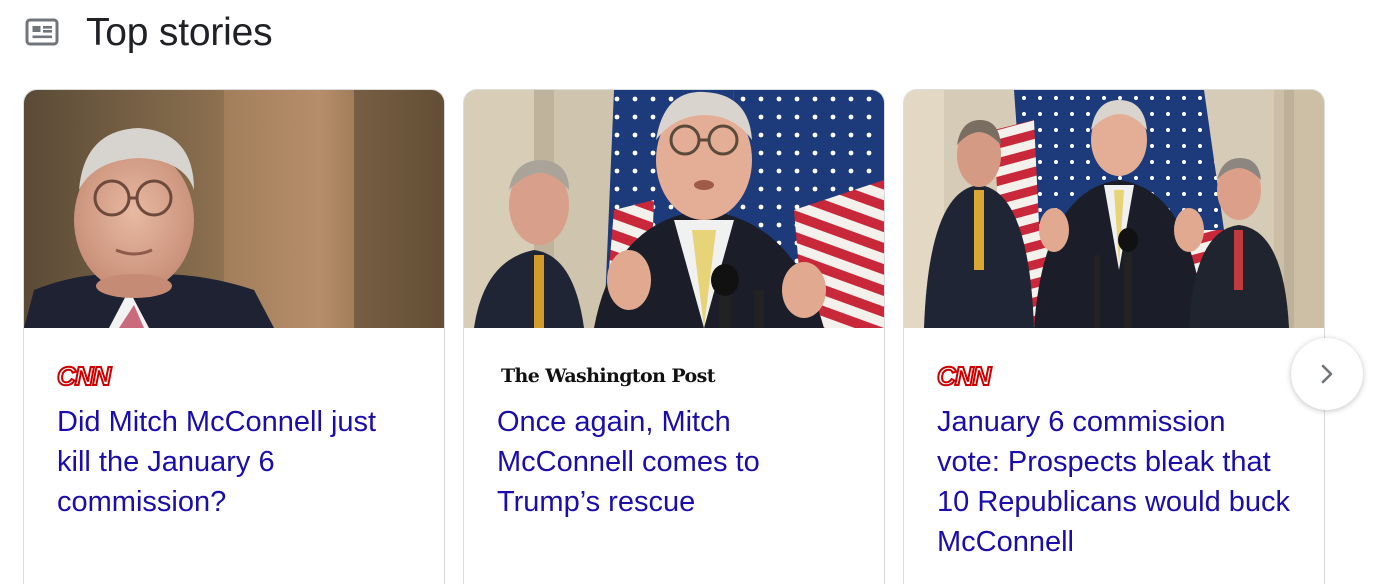 The image size is (1384, 584). I want to click on source-logo: The Washington Post, so click(674, 376).